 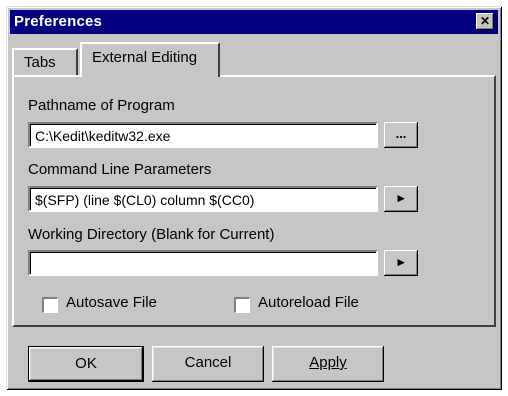 I want to click on autoreload-checkbox, so click(x=242, y=305).